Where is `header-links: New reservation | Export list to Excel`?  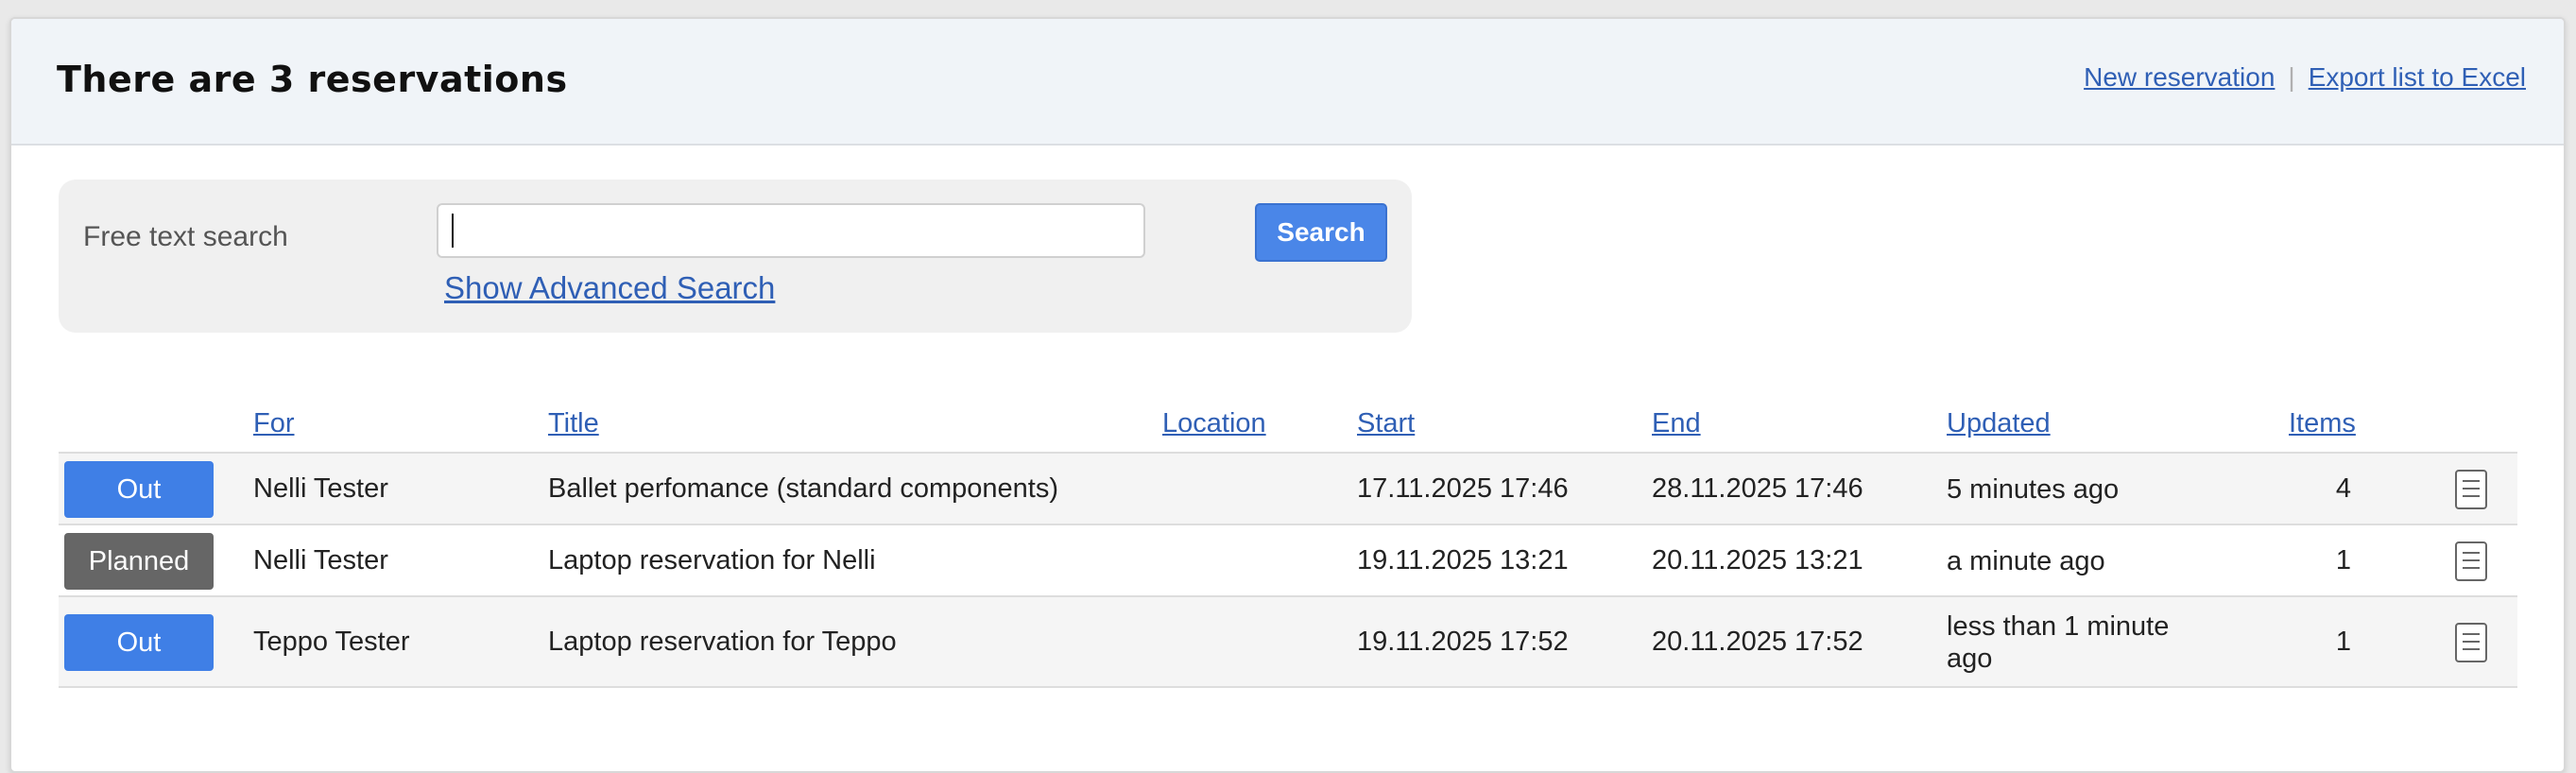 header-links: New reservation | Export list to Excel is located at coordinates (2305, 78).